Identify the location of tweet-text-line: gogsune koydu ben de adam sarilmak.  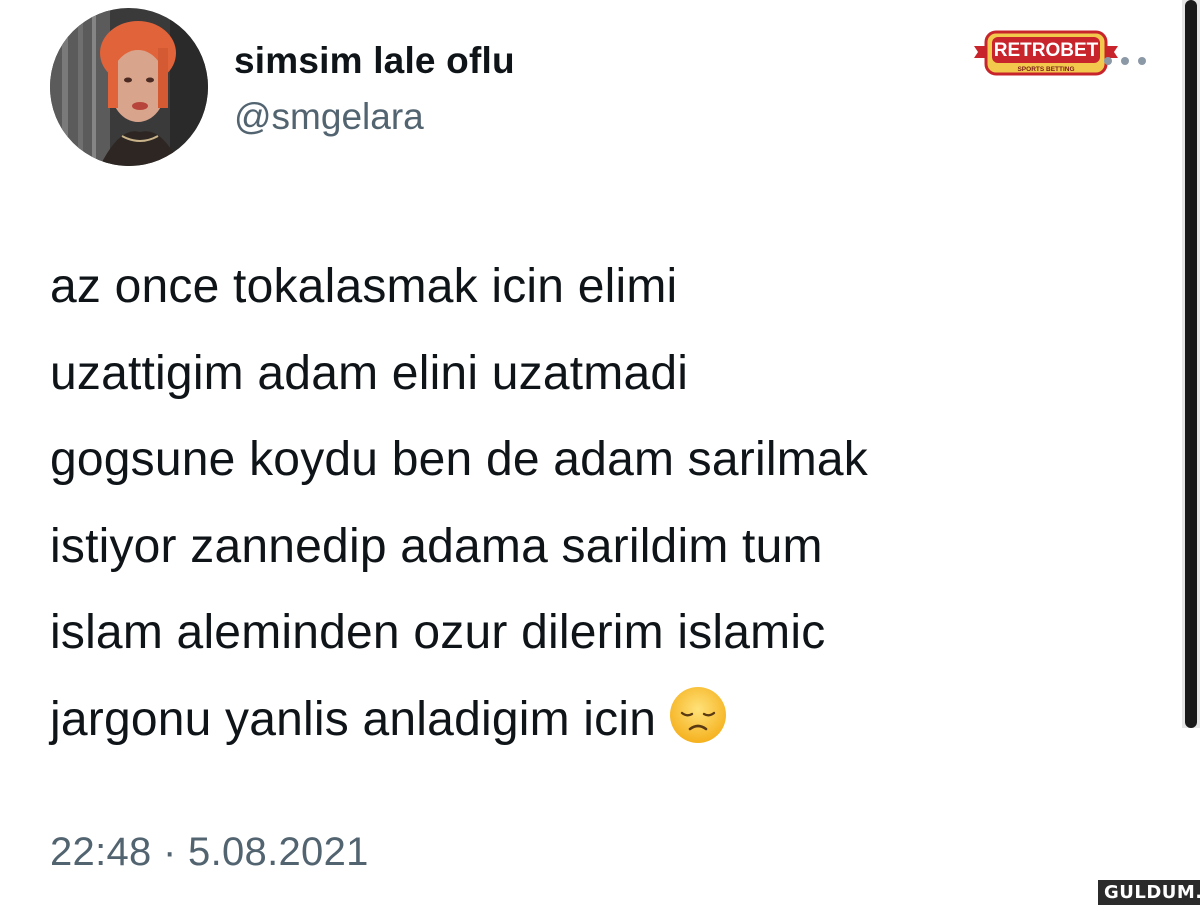
(459, 459).